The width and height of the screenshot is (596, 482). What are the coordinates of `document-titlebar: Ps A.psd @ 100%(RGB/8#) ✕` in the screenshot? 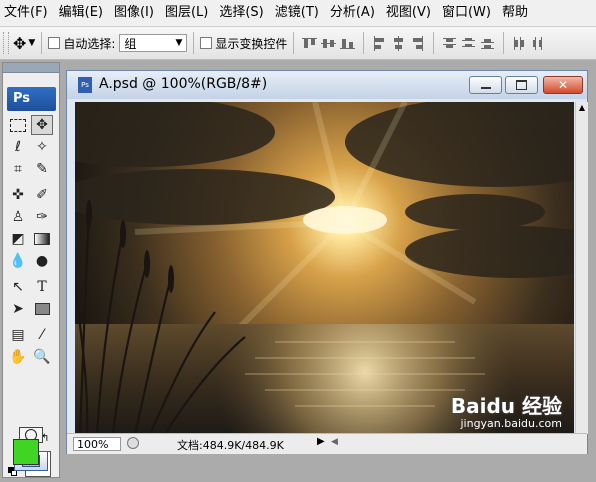 It's located at (327, 85).